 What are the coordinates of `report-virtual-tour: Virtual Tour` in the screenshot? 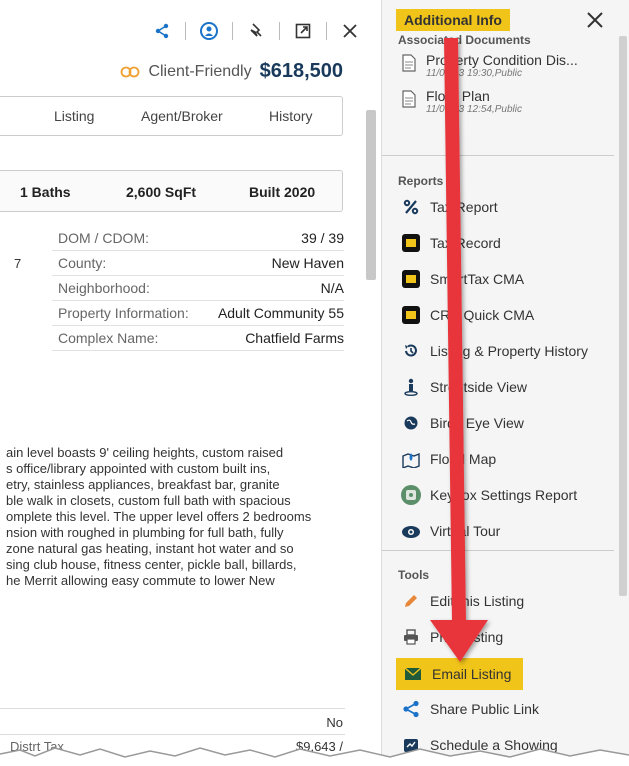 It's located at (450, 531).